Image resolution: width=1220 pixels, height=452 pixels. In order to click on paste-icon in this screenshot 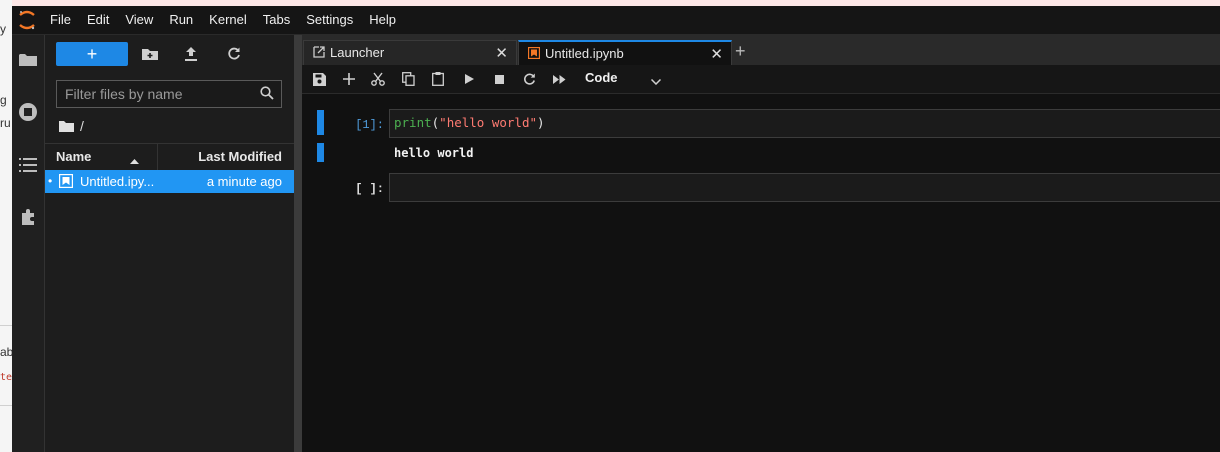, I will do `click(438, 79)`.